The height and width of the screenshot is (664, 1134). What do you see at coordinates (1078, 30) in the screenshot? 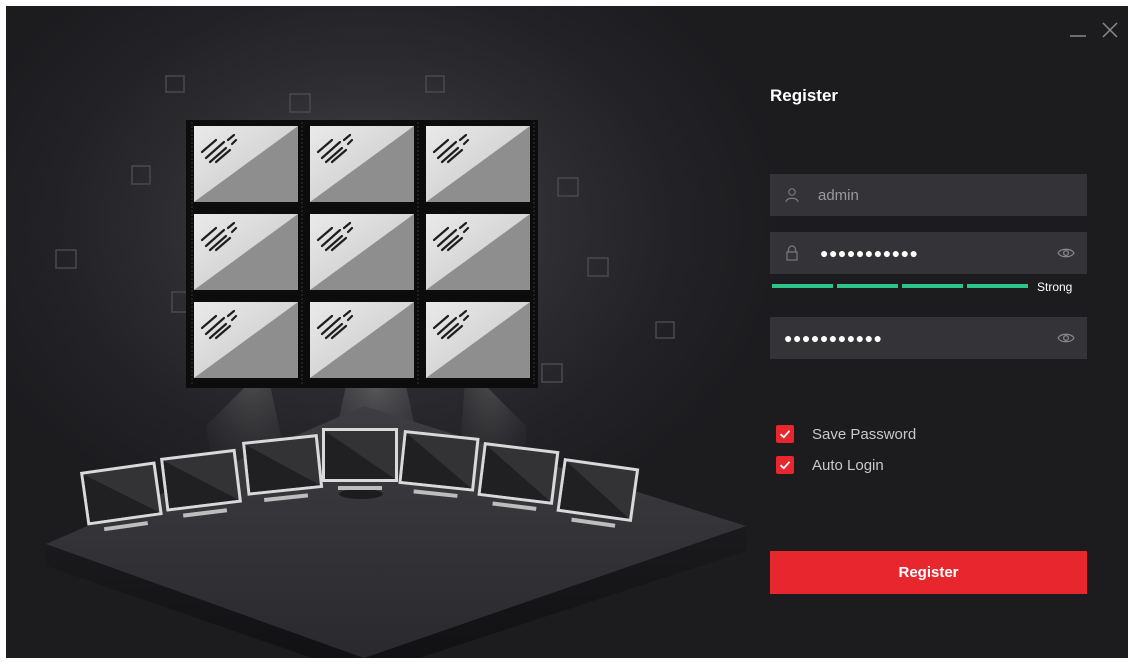
I see `minimize-button` at bounding box center [1078, 30].